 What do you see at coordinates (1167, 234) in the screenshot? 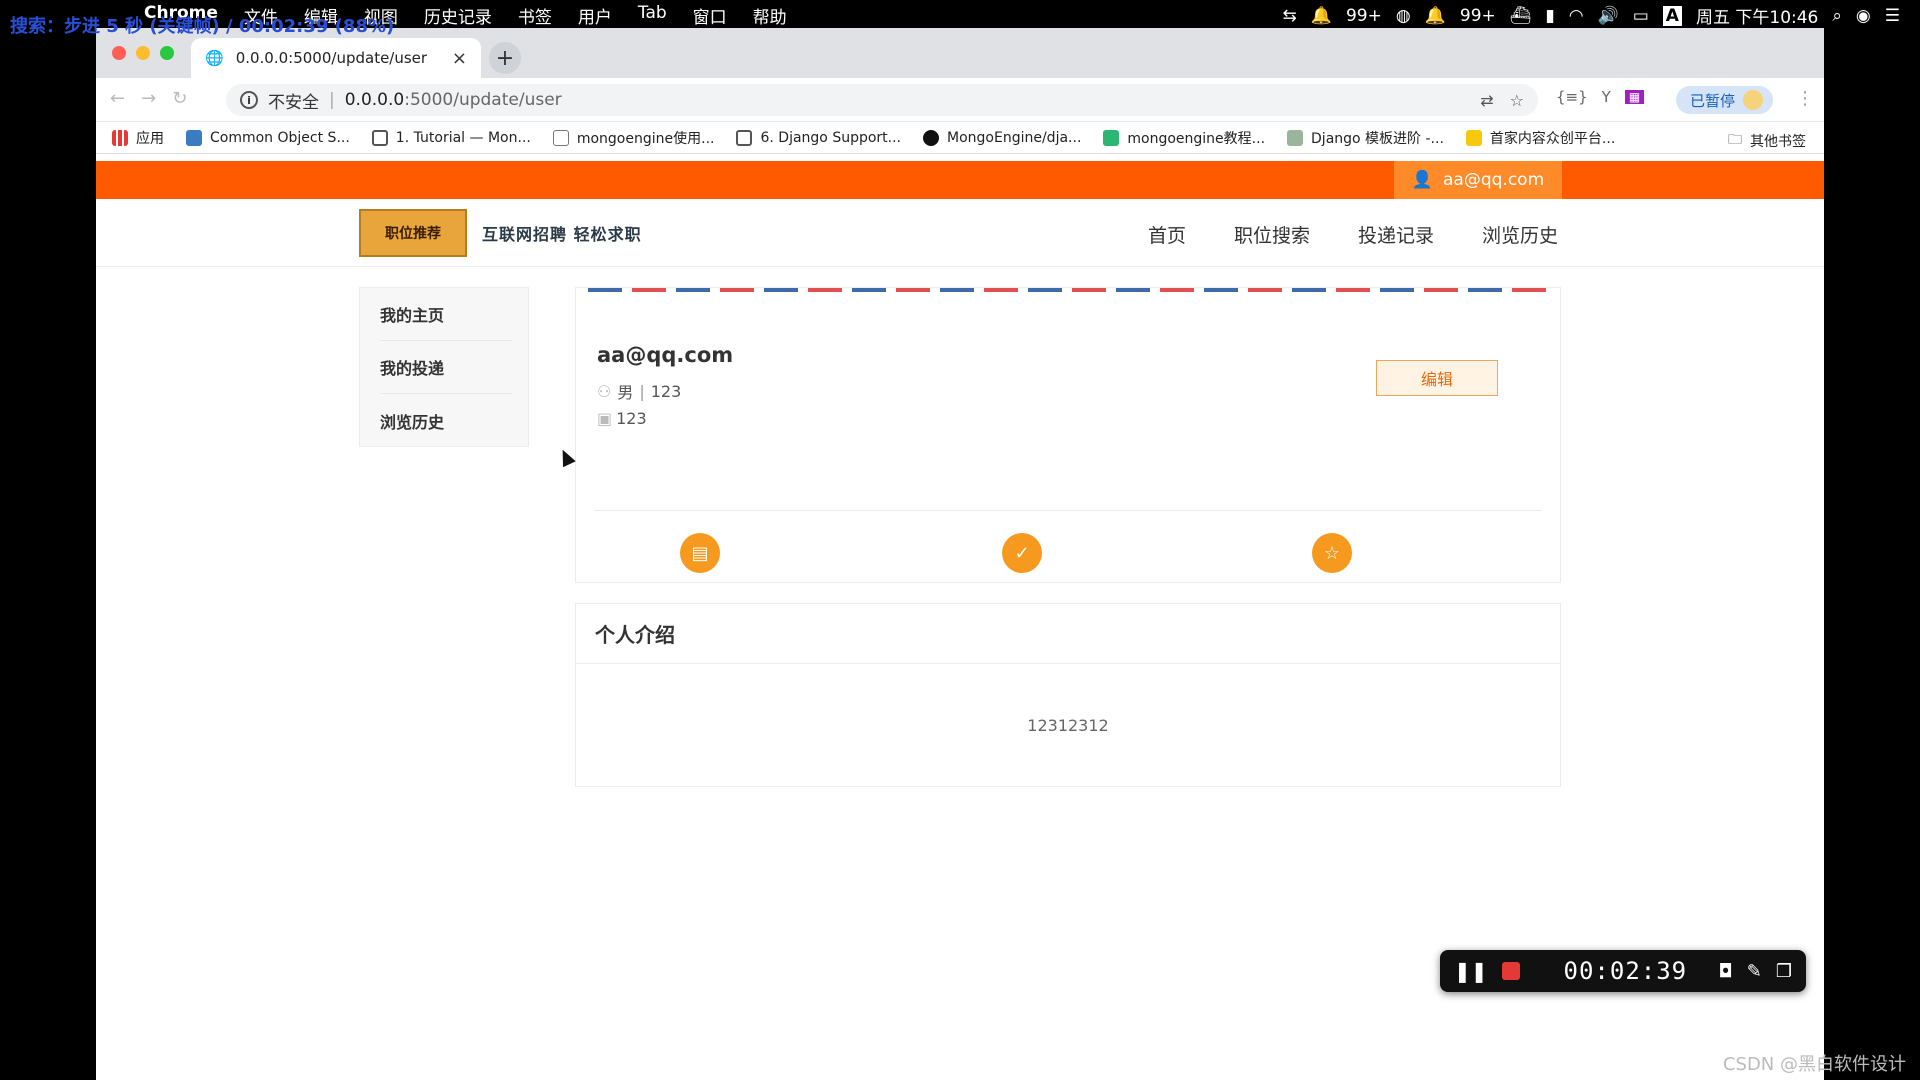
I see `nav-home: 首页` at bounding box center [1167, 234].